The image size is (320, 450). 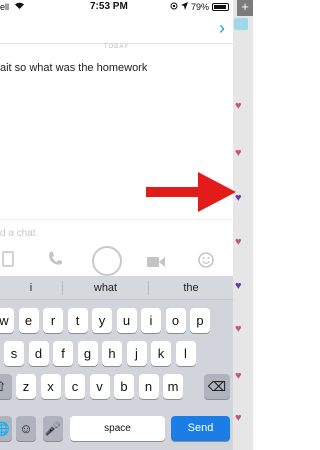 What do you see at coordinates (241, 24) in the screenshot?
I see `chat-bubble-icon` at bounding box center [241, 24].